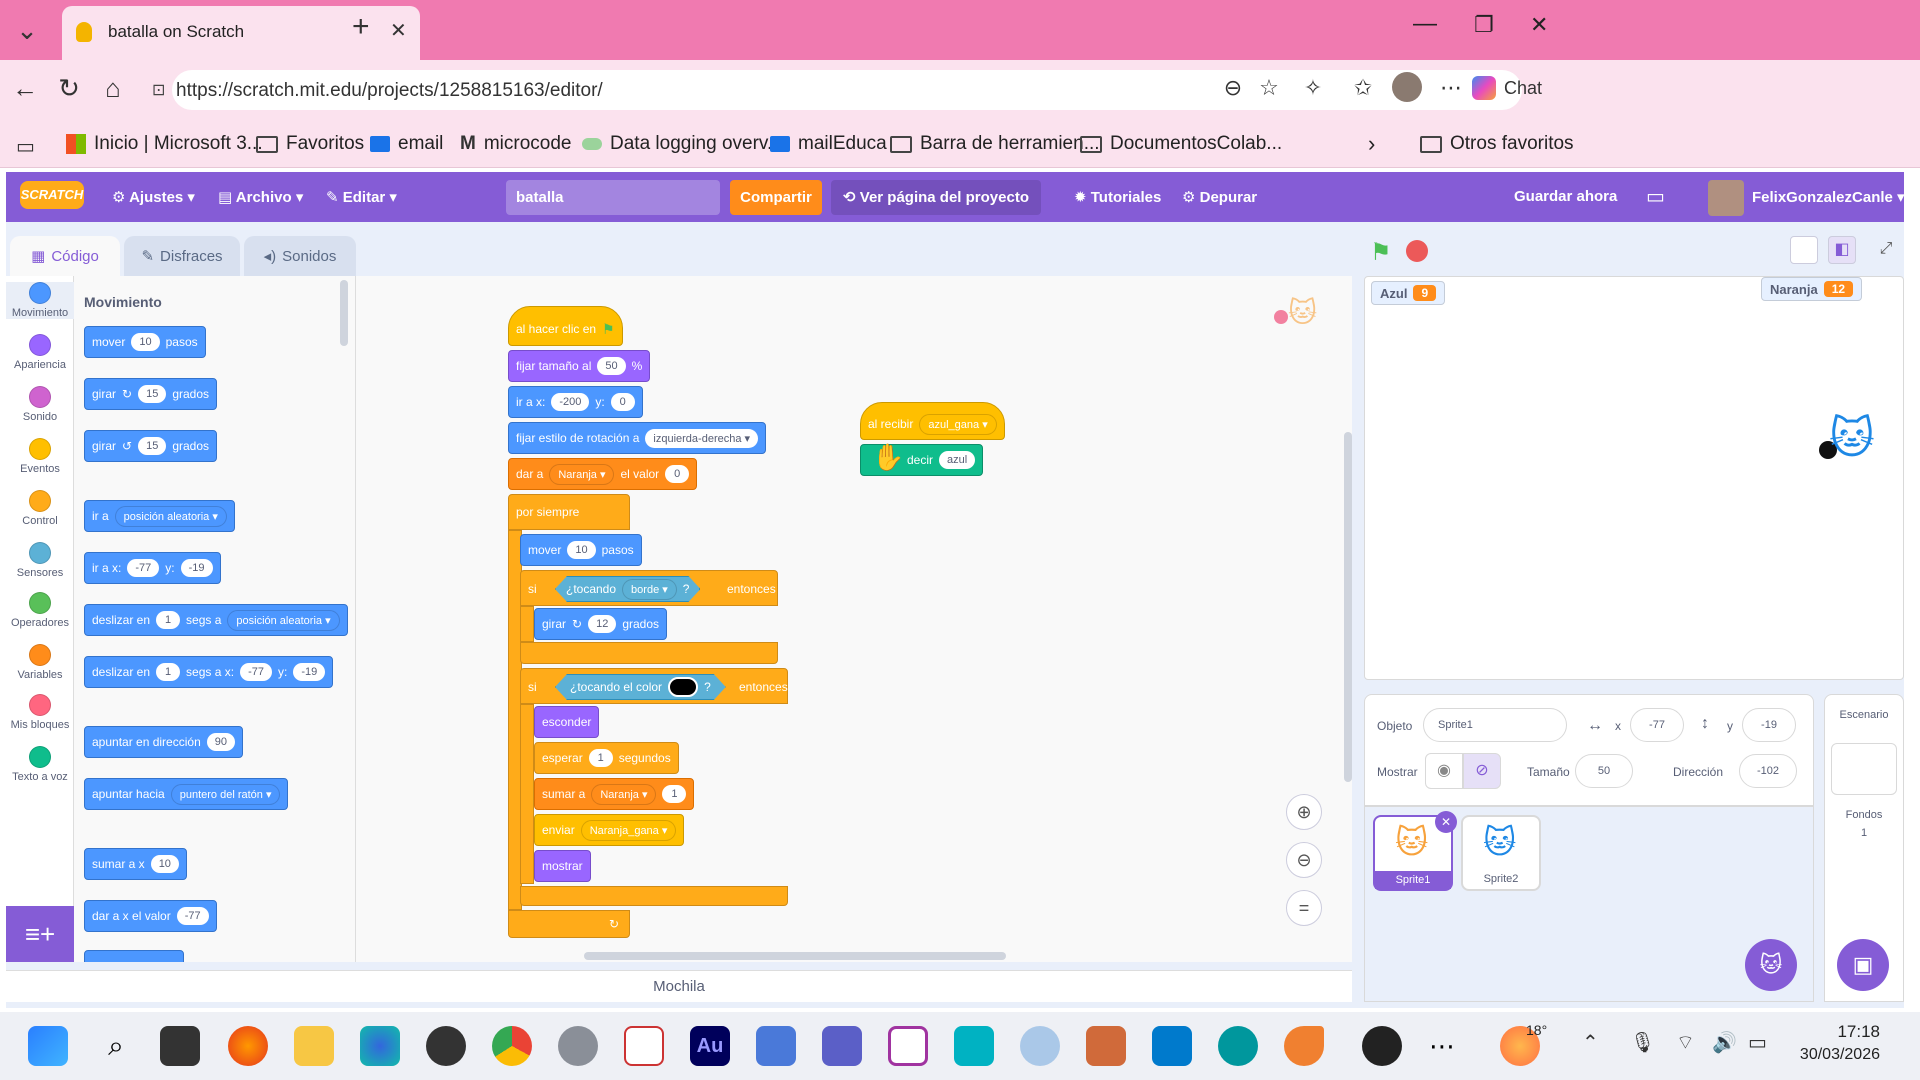 This screenshot has width=1920, height=1080. Describe the element at coordinates (153, 197) in the screenshot. I see `settings-menu: ⚙ Ajustes ▾` at that location.